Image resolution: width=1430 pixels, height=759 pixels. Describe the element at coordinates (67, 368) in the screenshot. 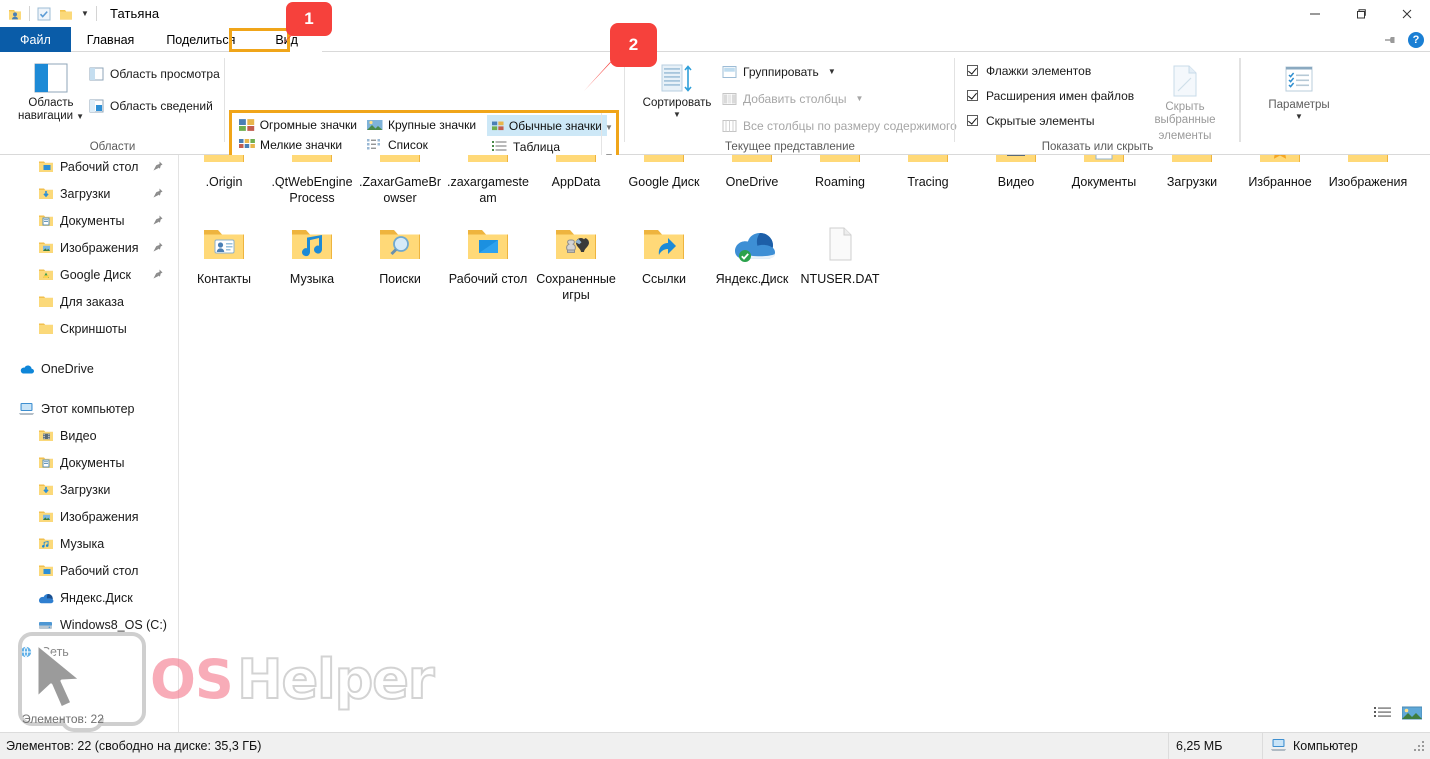

I see `sidebar-label: OneDrive` at that location.